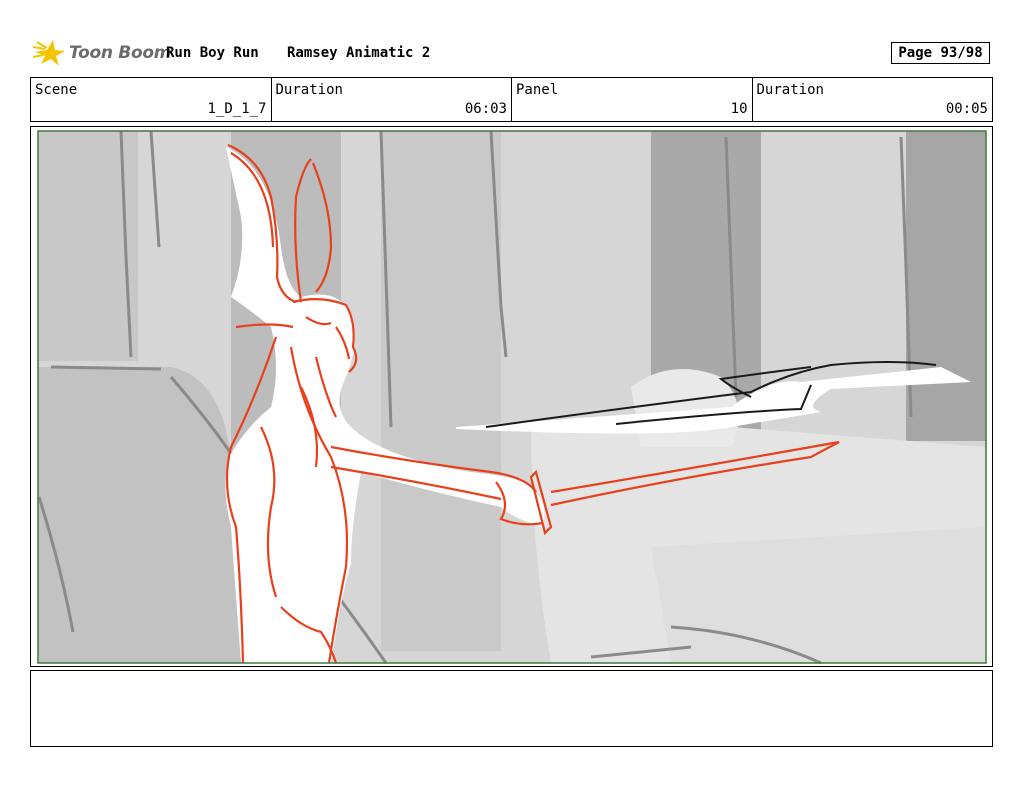 This screenshot has width=1024, height=793. What do you see at coordinates (309, 90) in the screenshot?
I see `scene-duration-label: Duration` at bounding box center [309, 90].